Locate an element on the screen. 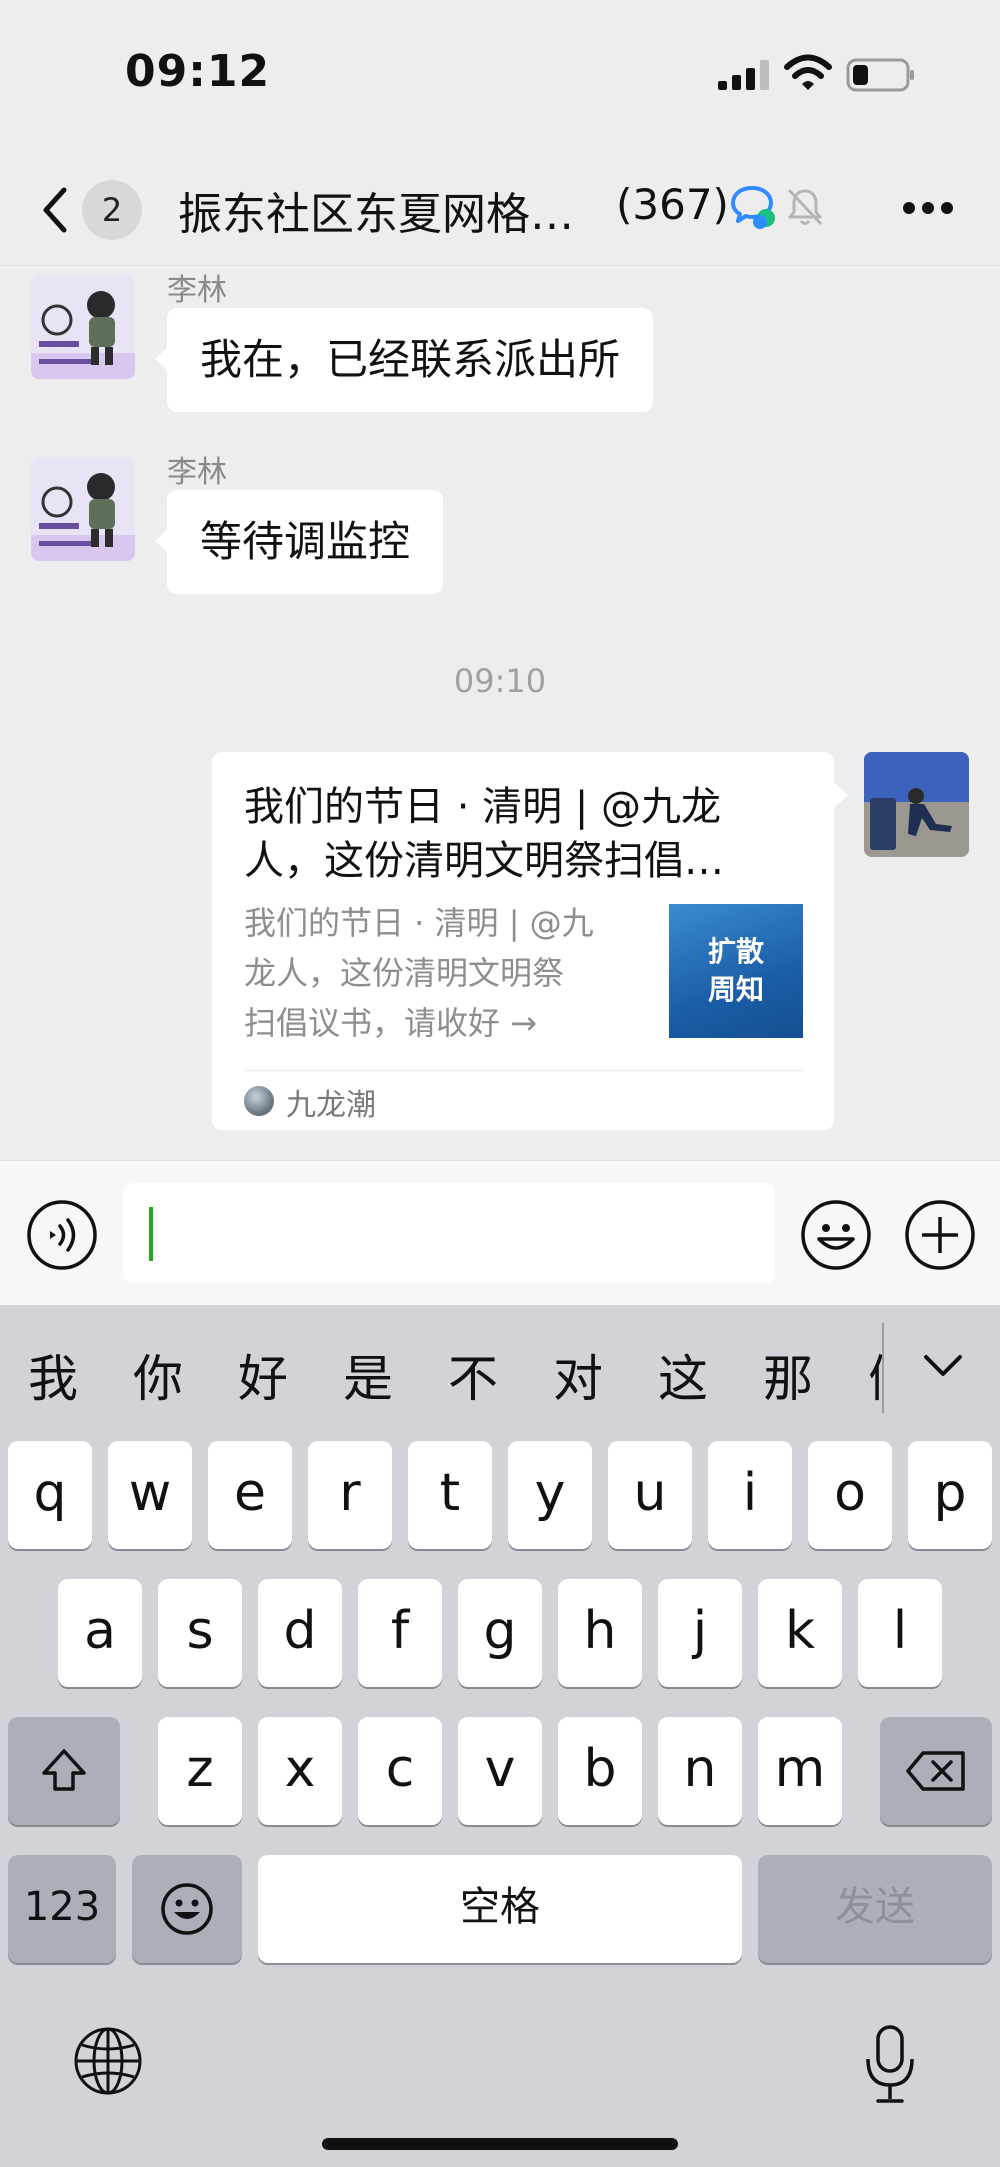 The width and height of the screenshot is (1000, 2167). message-bubble: 等待调监控 is located at coordinates (299, 542).